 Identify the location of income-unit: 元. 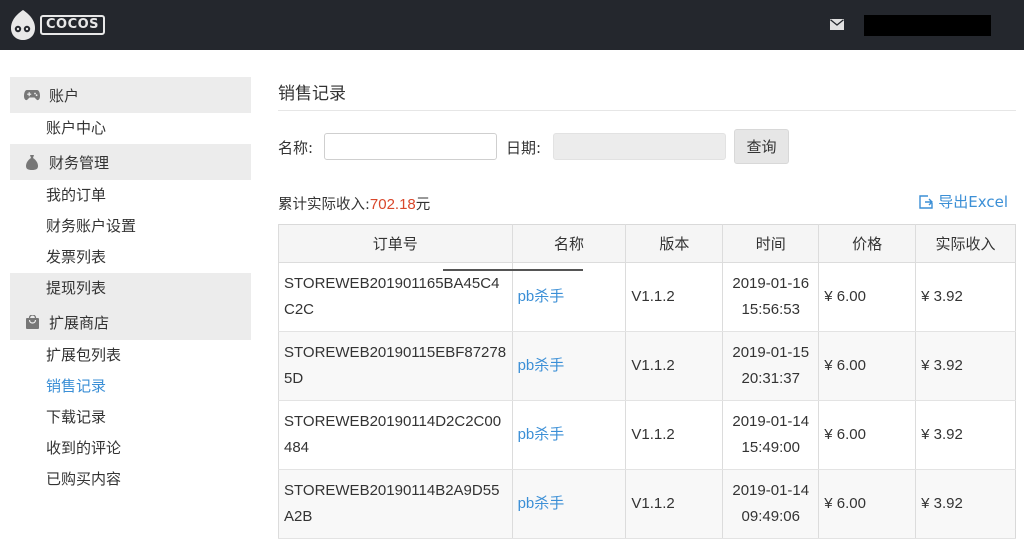
(423, 205).